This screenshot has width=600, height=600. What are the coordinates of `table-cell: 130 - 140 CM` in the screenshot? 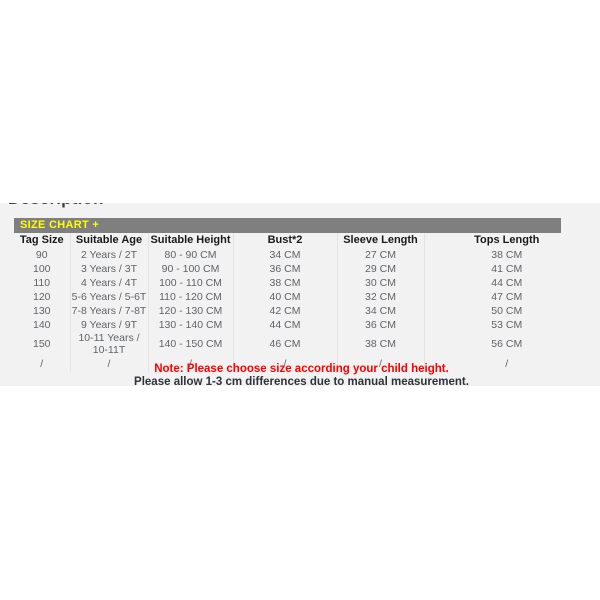 It's located at (191, 325).